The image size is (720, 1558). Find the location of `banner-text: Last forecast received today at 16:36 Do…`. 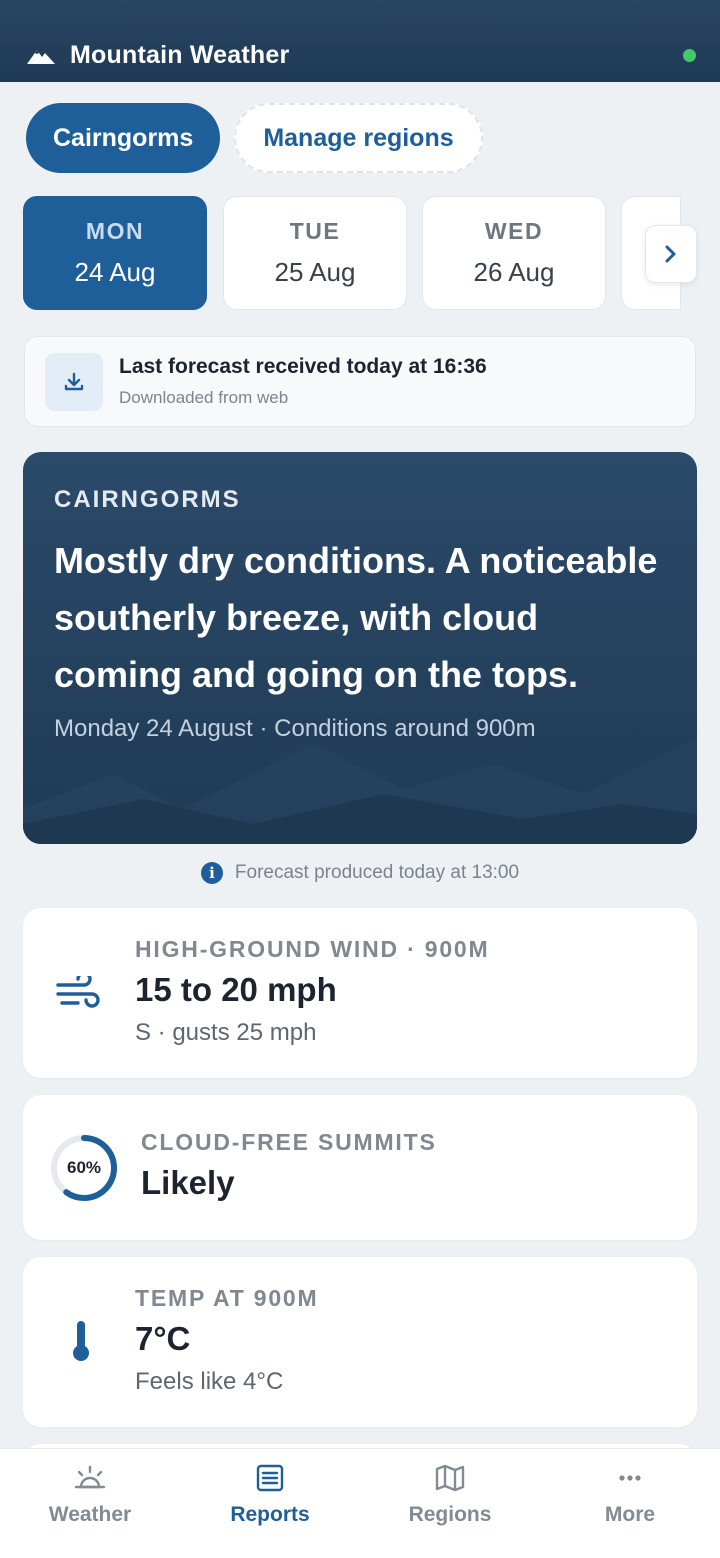

banner-text: Last forecast received today at 16:36 Do… is located at coordinates (303, 381).